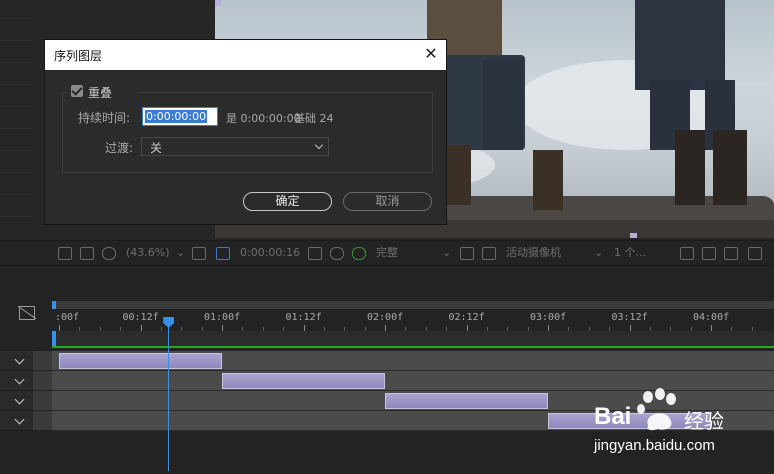 This screenshot has width=774, height=474. What do you see at coordinates (548, 317) in the screenshot?
I see `ruler-label: 03:00f` at bounding box center [548, 317].